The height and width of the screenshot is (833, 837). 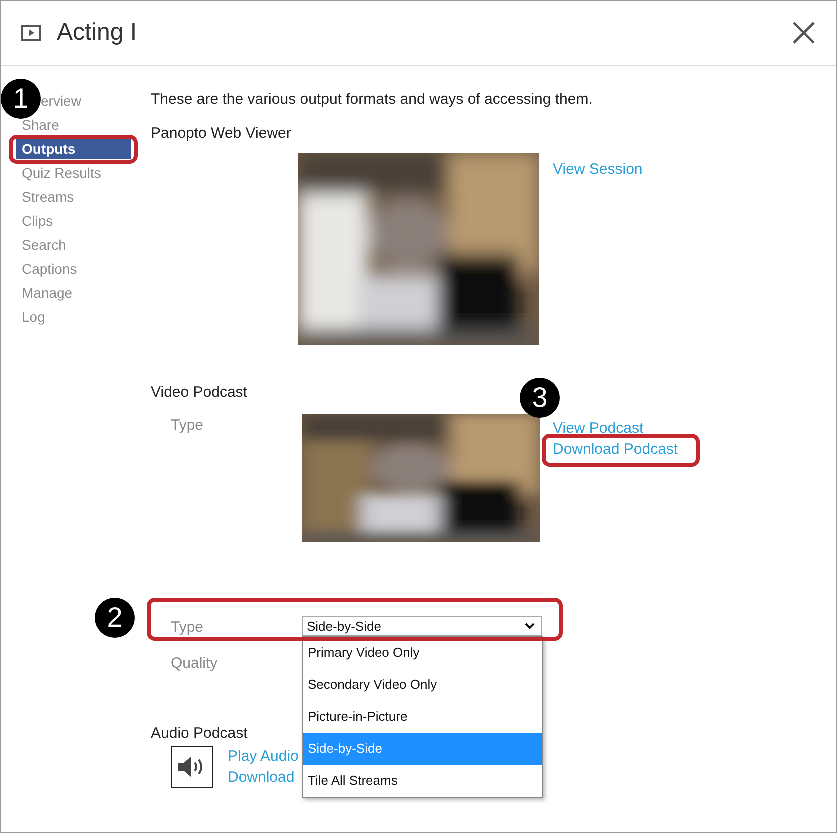 I want to click on close-button, so click(x=804, y=33).